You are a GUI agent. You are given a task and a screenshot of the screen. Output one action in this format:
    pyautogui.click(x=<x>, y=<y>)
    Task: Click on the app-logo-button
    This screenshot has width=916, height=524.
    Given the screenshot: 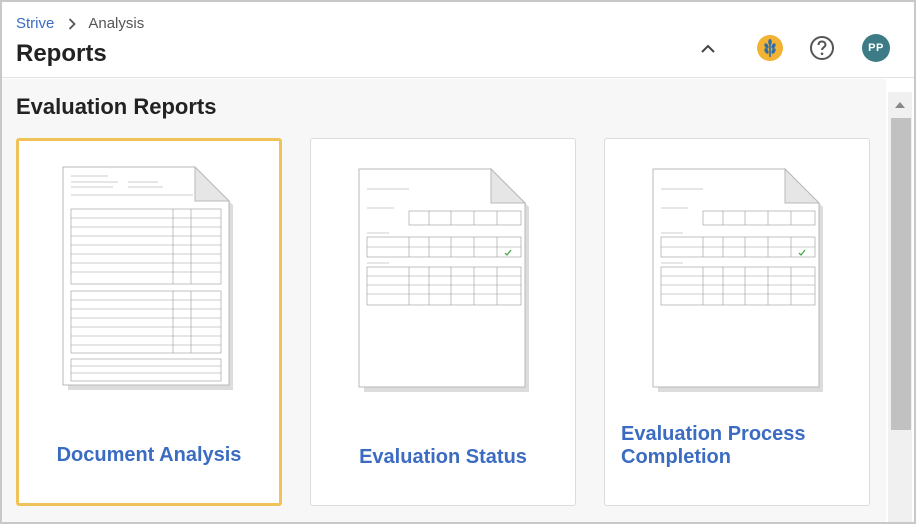 What is the action you would take?
    pyautogui.click(x=770, y=48)
    